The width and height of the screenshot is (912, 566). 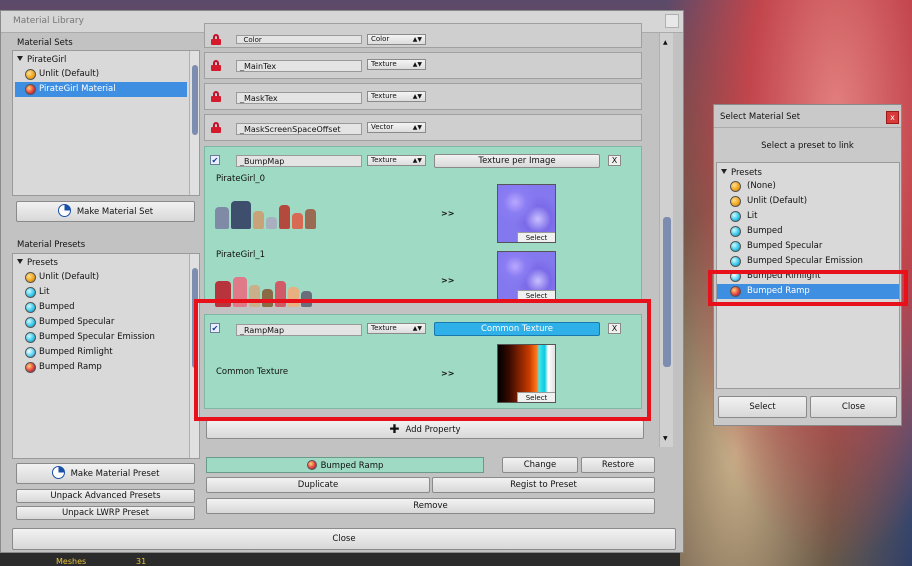 What do you see at coordinates (808, 261) in the screenshot?
I see `dialog-preset-item: Bumped Specular Emission` at bounding box center [808, 261].